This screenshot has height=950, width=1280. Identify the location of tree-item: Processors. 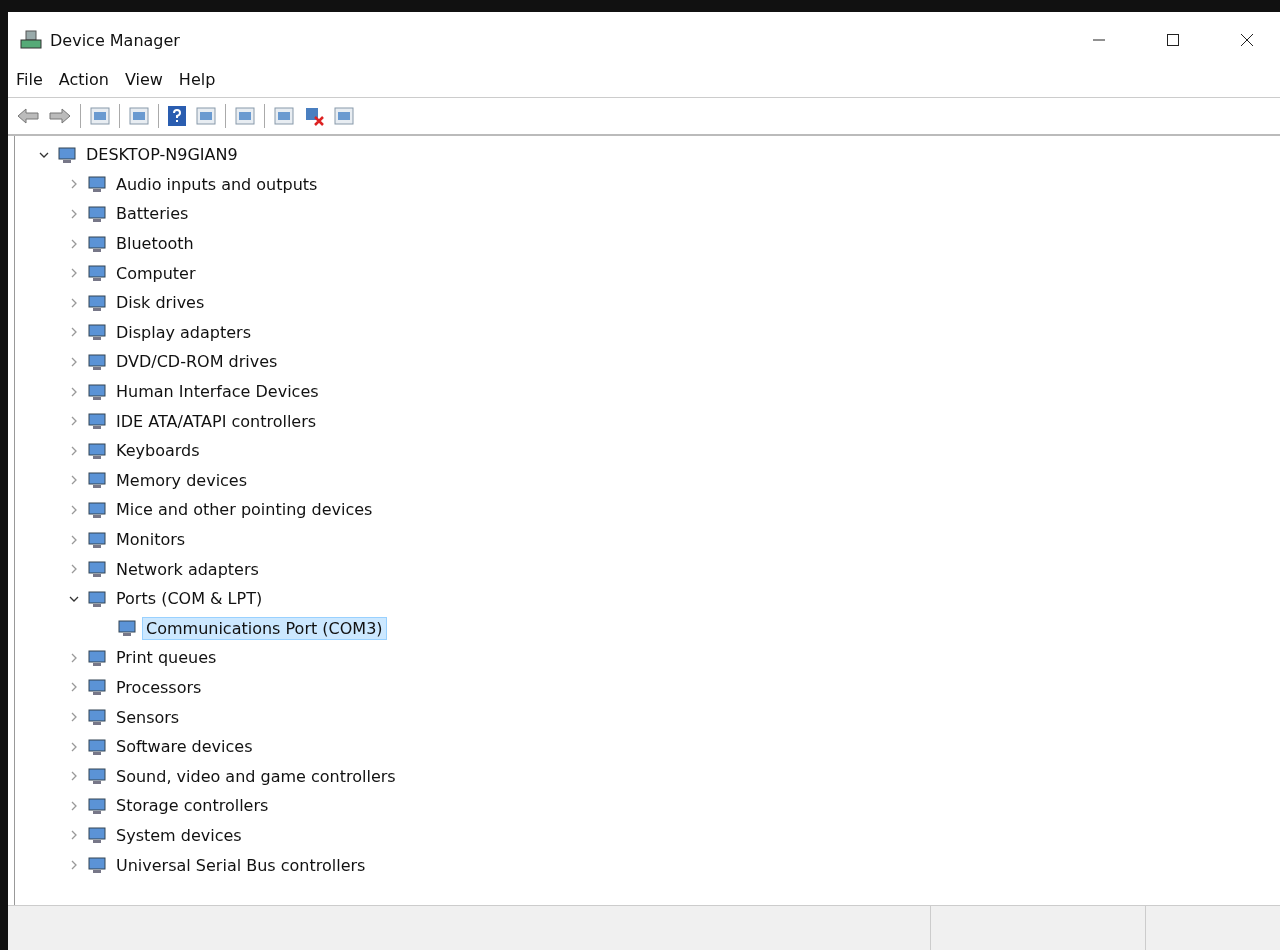
(159, 687).